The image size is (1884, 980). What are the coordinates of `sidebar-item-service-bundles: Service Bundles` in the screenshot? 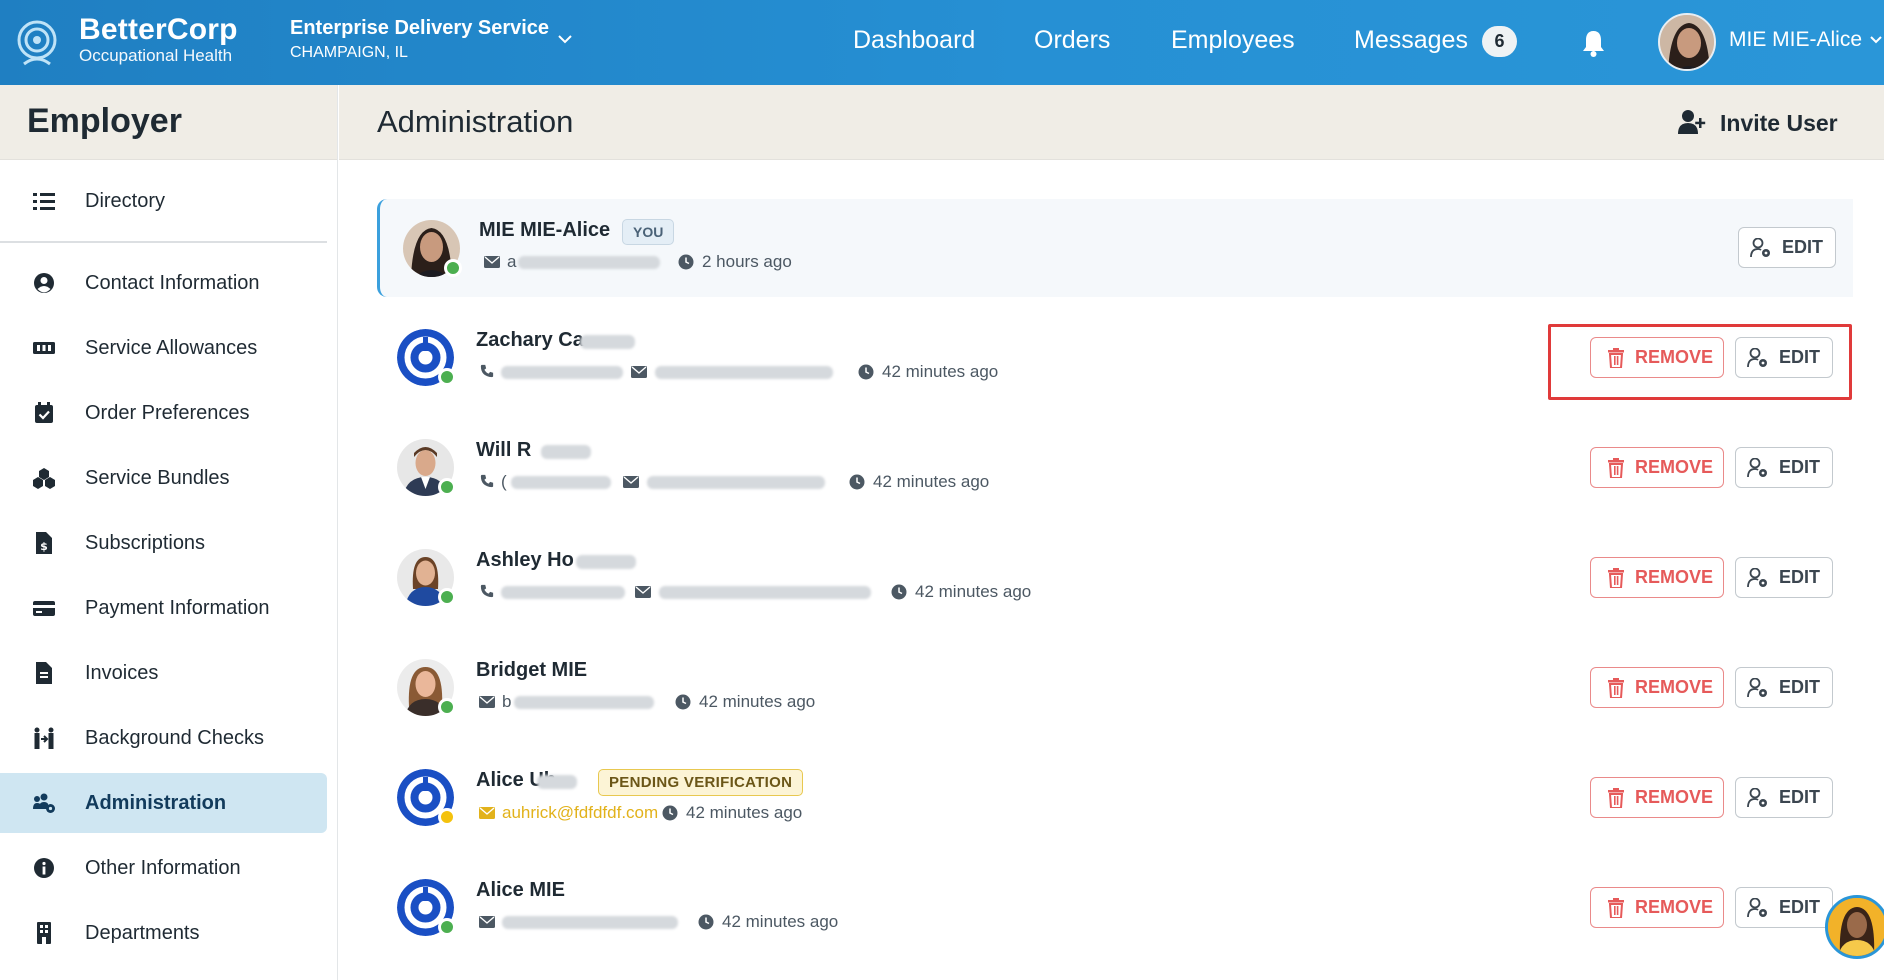 It's located at (163, 478).